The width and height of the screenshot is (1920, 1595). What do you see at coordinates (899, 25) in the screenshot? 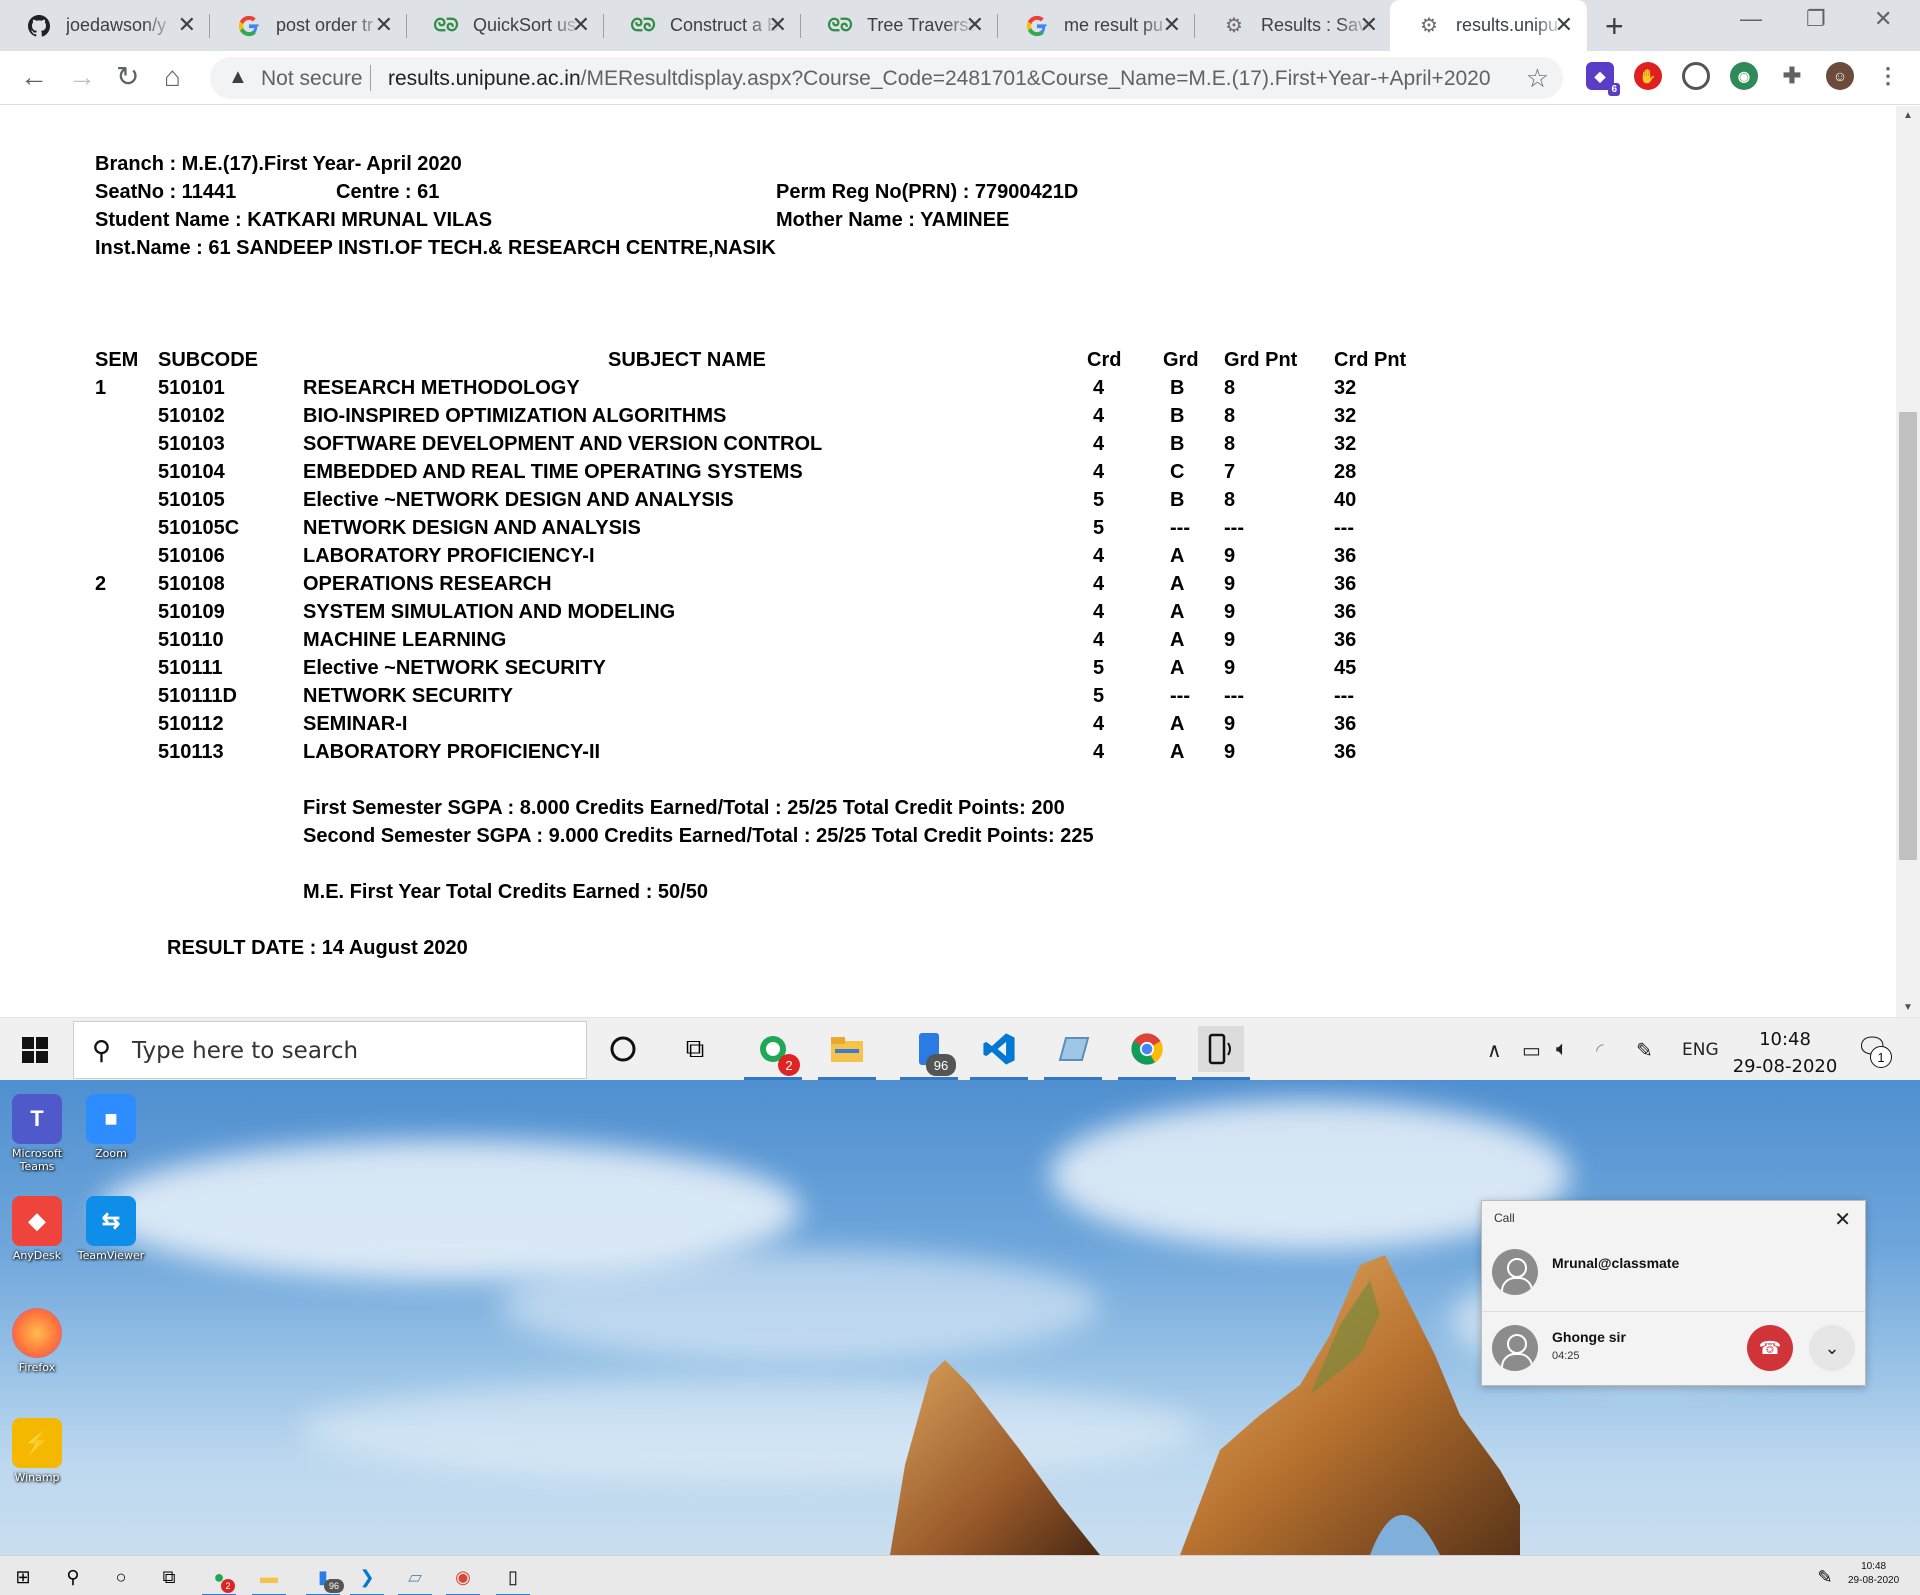
I see `tab-gfg-traversal: ᘓᘐ Tree Traversa ✕` at bounding box center [899, 25].